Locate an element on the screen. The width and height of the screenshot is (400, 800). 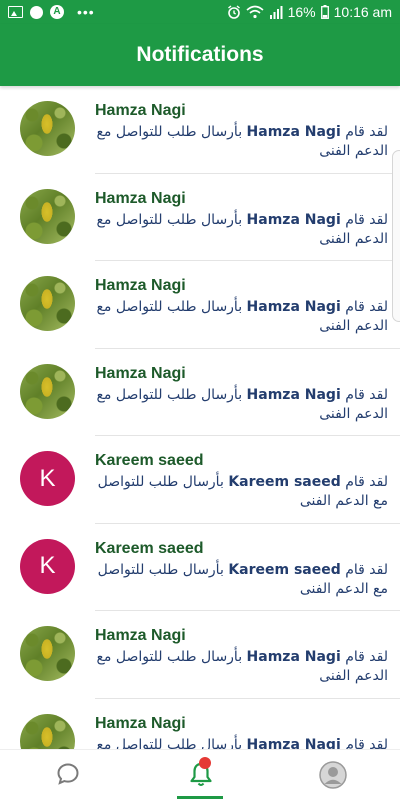
status-bar: A ••• 16% 10:16 am is located at coordinates (200, 12).